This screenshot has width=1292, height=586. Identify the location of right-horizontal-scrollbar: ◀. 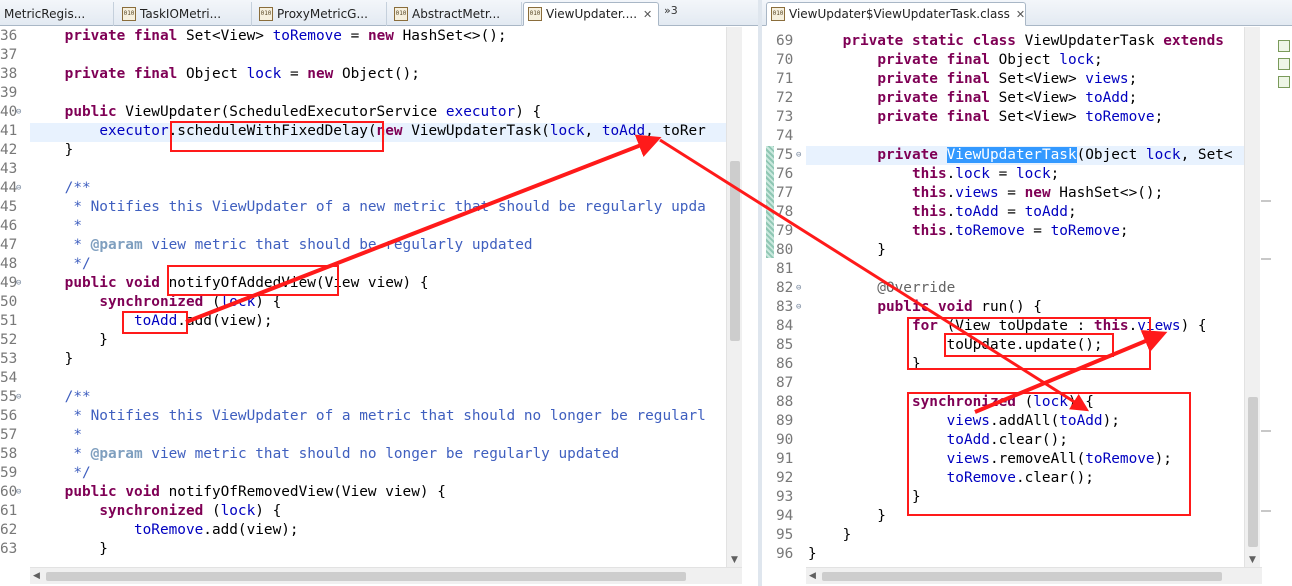
(1034, 575).